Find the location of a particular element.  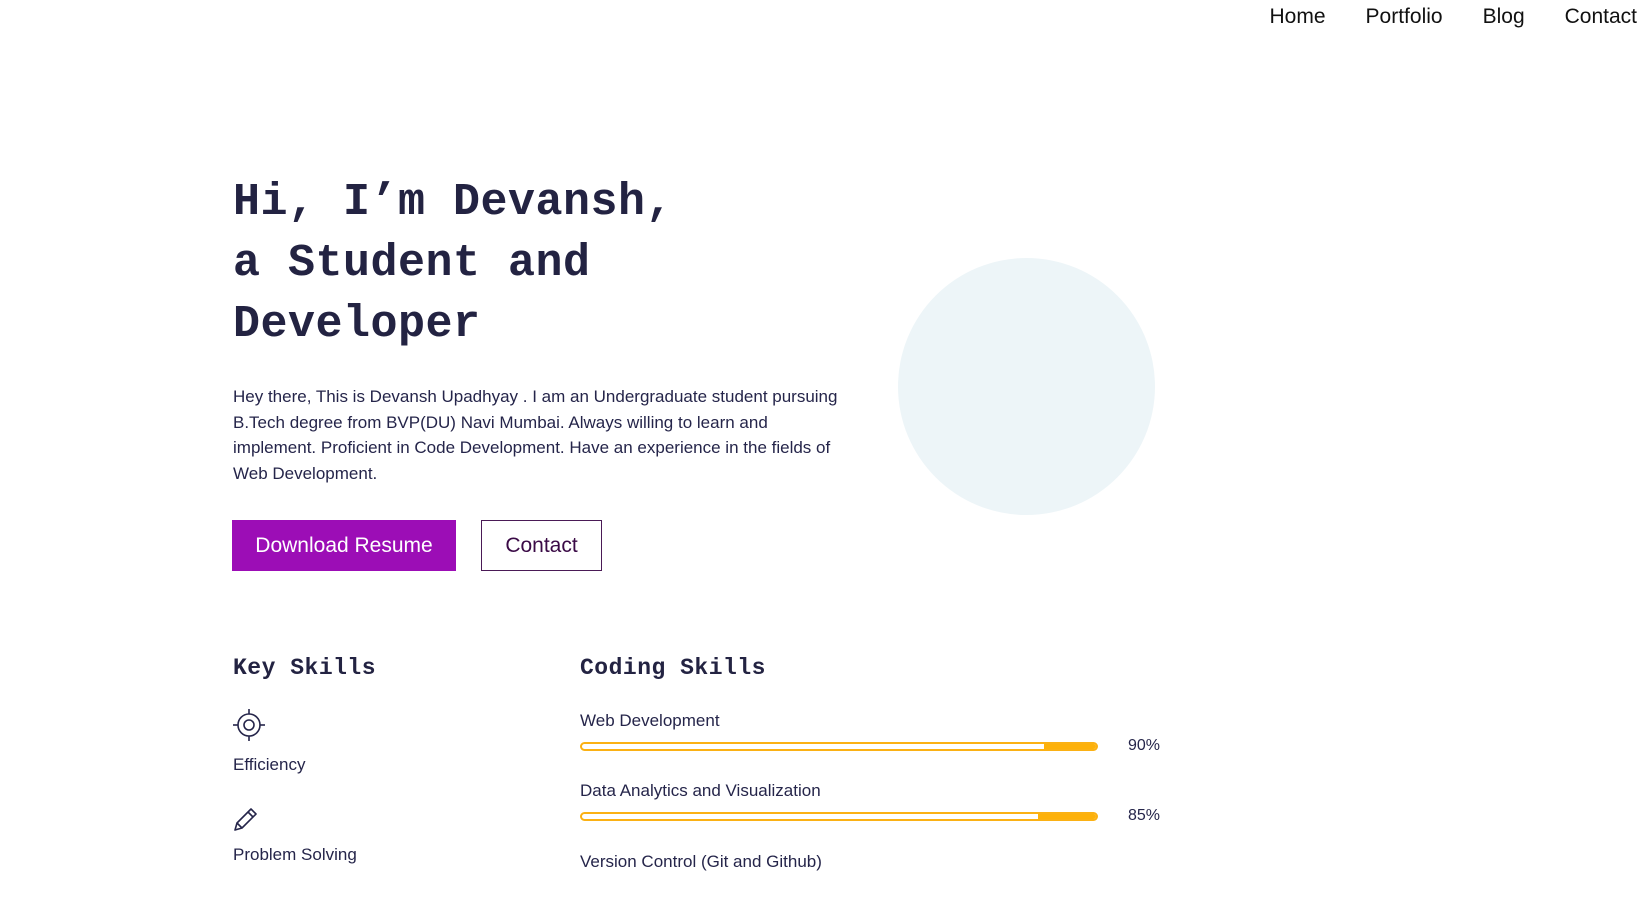

target-icon is located at coordinates (249, 725).